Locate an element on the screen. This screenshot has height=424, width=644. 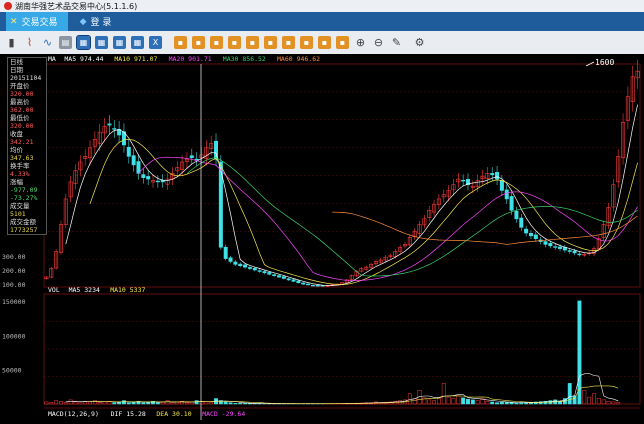
function-7-icon: ▪ is located at coordinates (288, 42).